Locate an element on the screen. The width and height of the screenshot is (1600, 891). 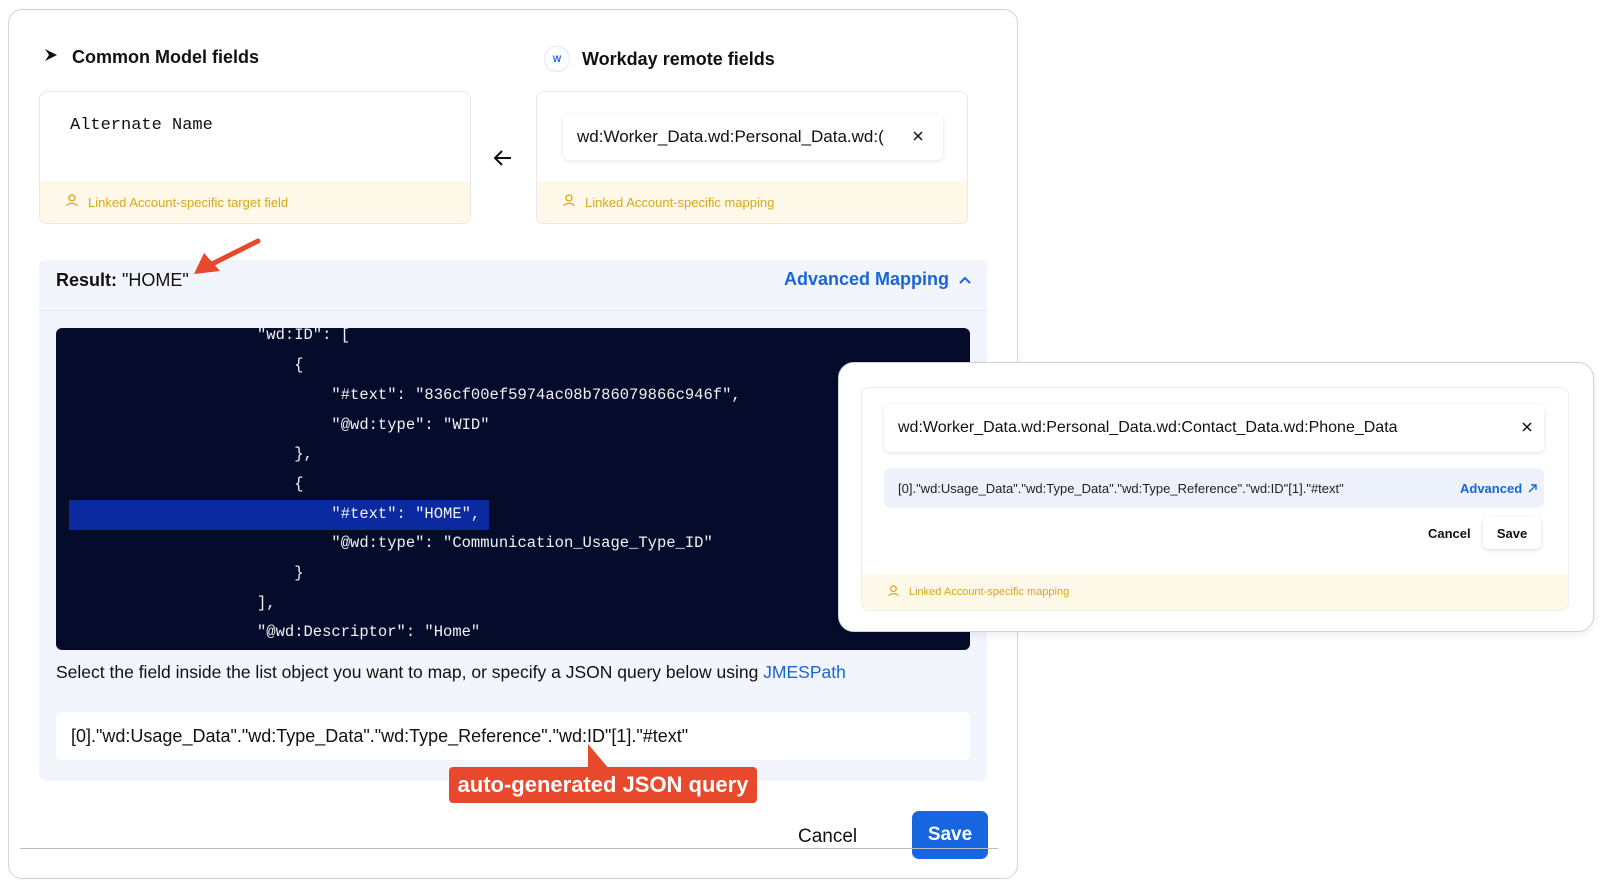
result-row: Result: "HOME" Advanced Mapping is located at coordinates (513, 285).